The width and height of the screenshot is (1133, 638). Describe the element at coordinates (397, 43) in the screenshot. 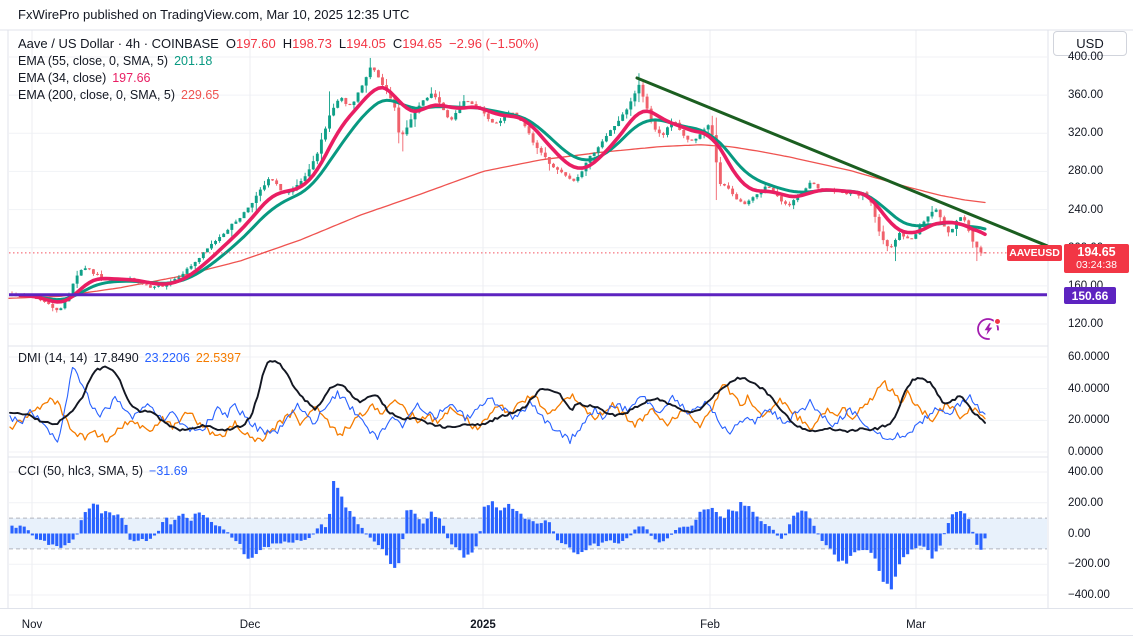

I see `close-label: C` at that location.